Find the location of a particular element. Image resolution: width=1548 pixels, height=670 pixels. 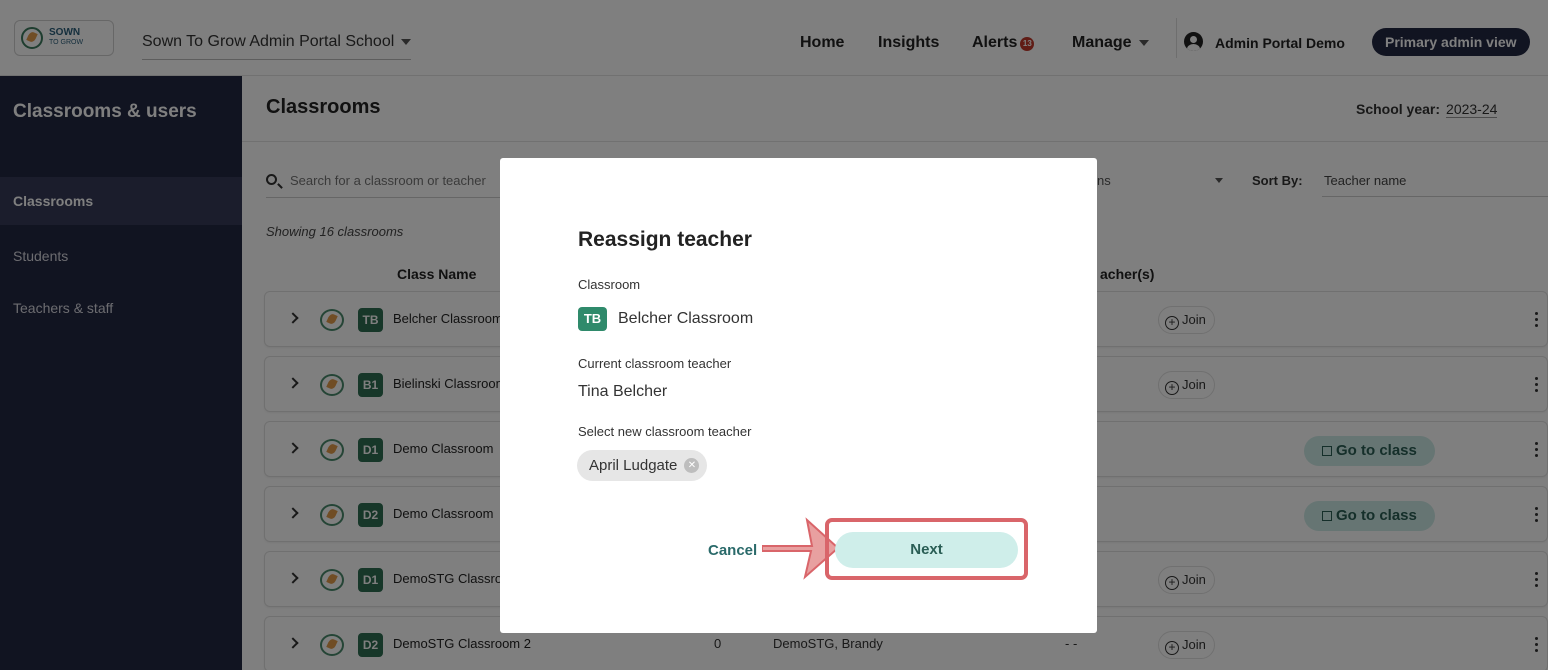

classroom-label: Classroom is located at coordinates (609, 284).